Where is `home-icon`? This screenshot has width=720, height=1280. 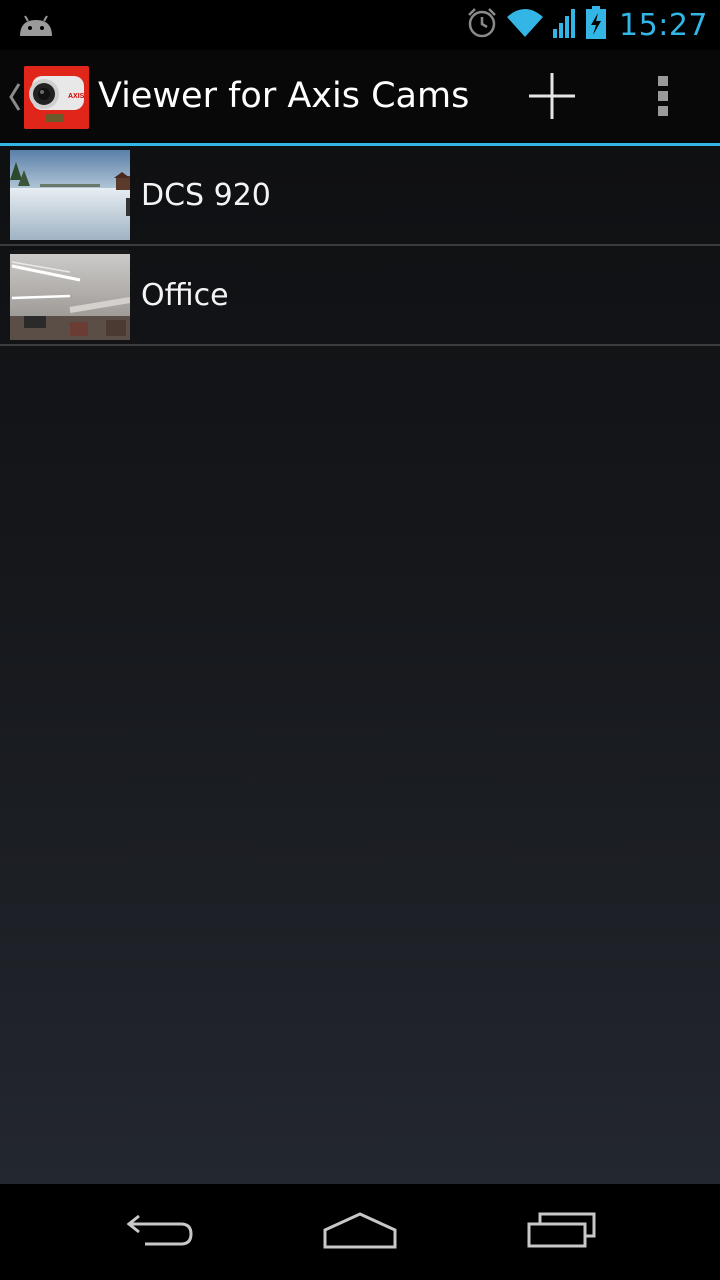
home-icon is located at coordinates (360, 1232).